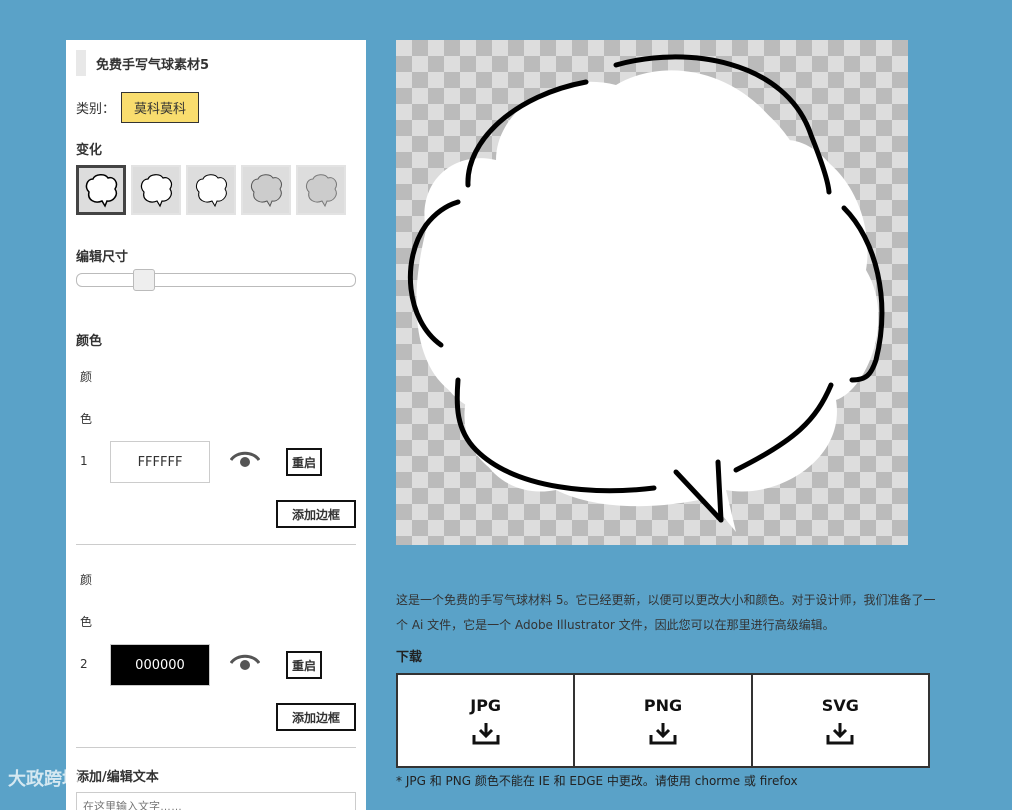 This screenshot has height=810, width=1012. What do you see at coordinates (487, 720) in the screenshot?
I see `download-jpg-button: JPG` at bounding box center [487, 720].